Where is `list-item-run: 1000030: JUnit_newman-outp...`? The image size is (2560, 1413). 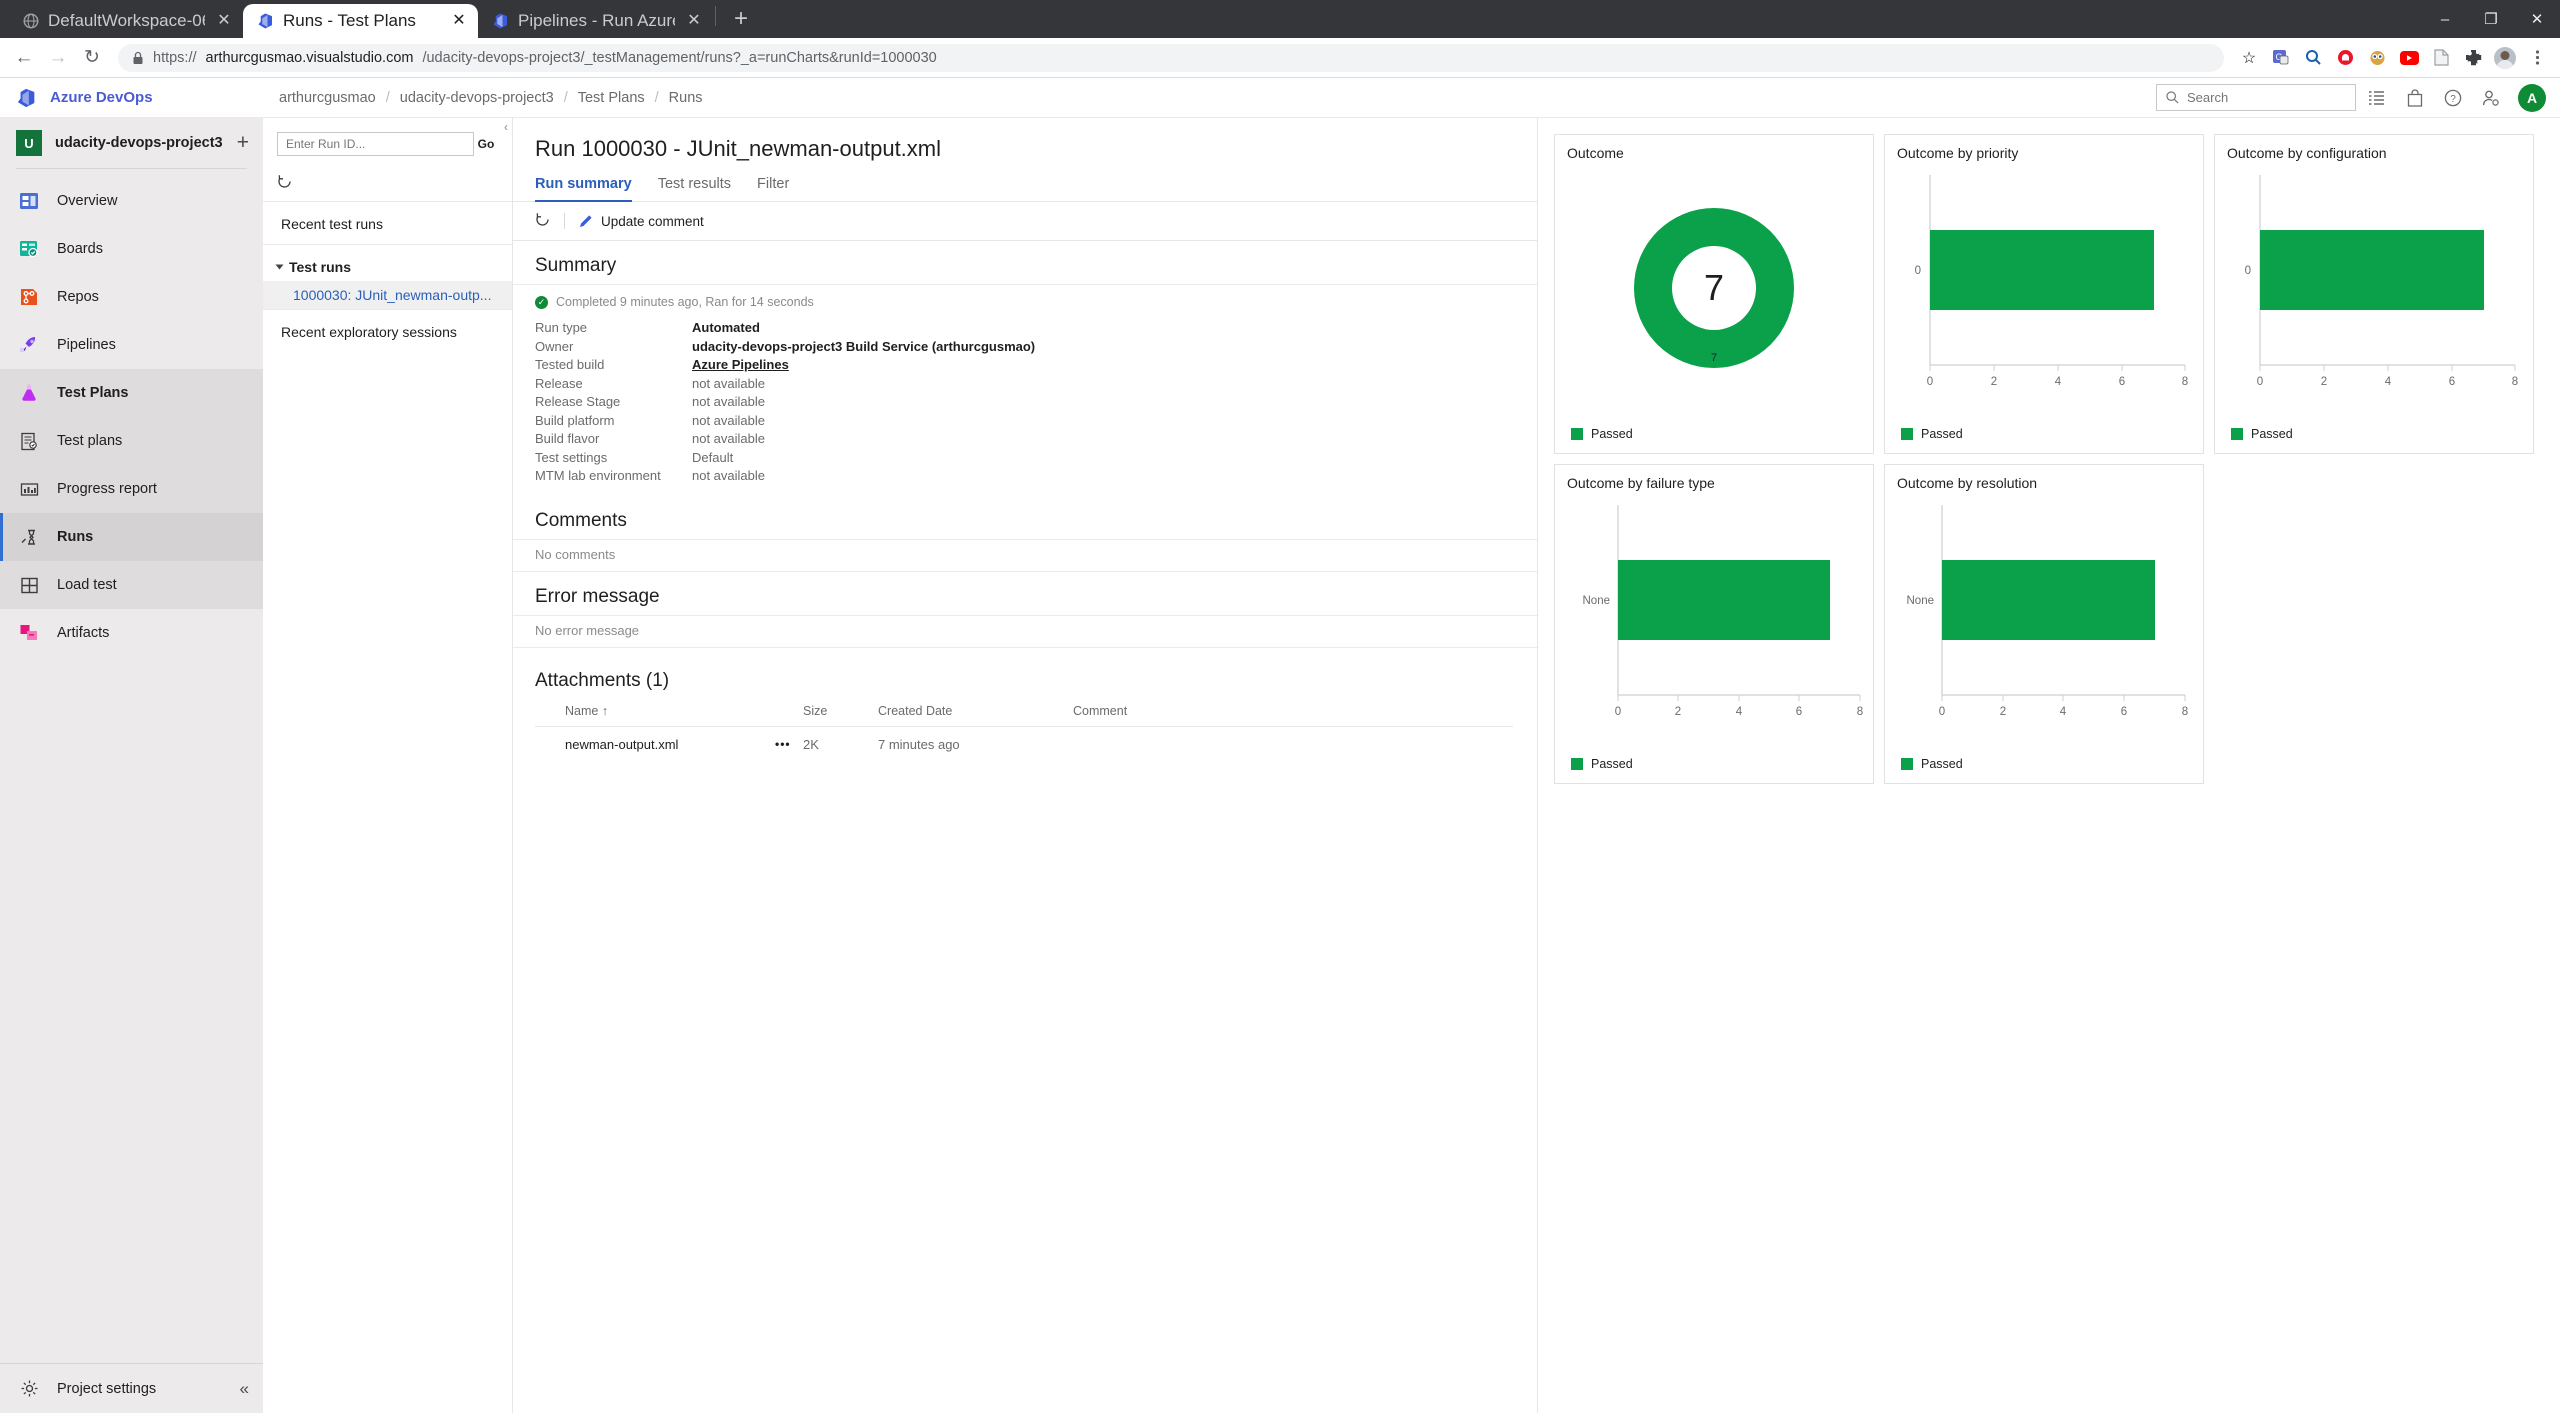 list-item-run: 1000030: JUnit_newman-outp... is located at coordinates (387, 295).